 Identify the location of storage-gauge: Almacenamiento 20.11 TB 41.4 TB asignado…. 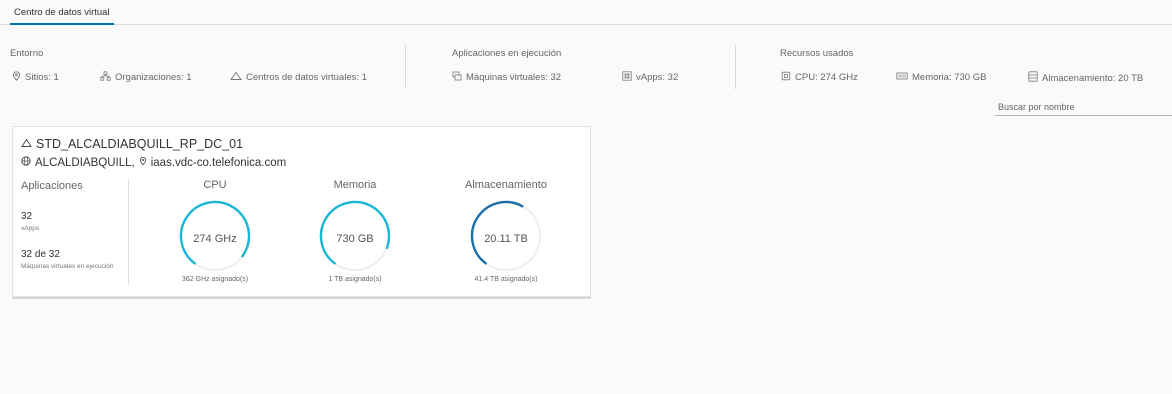
(506, 231).